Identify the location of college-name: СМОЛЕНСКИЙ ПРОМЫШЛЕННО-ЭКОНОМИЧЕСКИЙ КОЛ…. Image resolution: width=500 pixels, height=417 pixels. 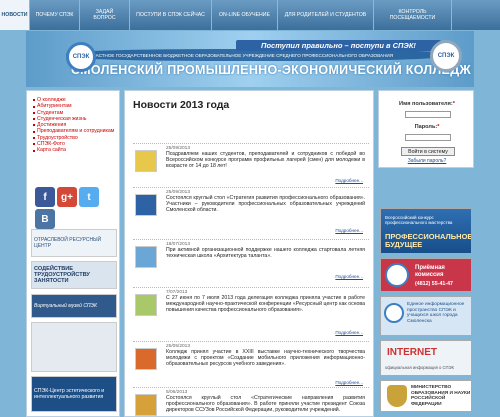
(271, 70).